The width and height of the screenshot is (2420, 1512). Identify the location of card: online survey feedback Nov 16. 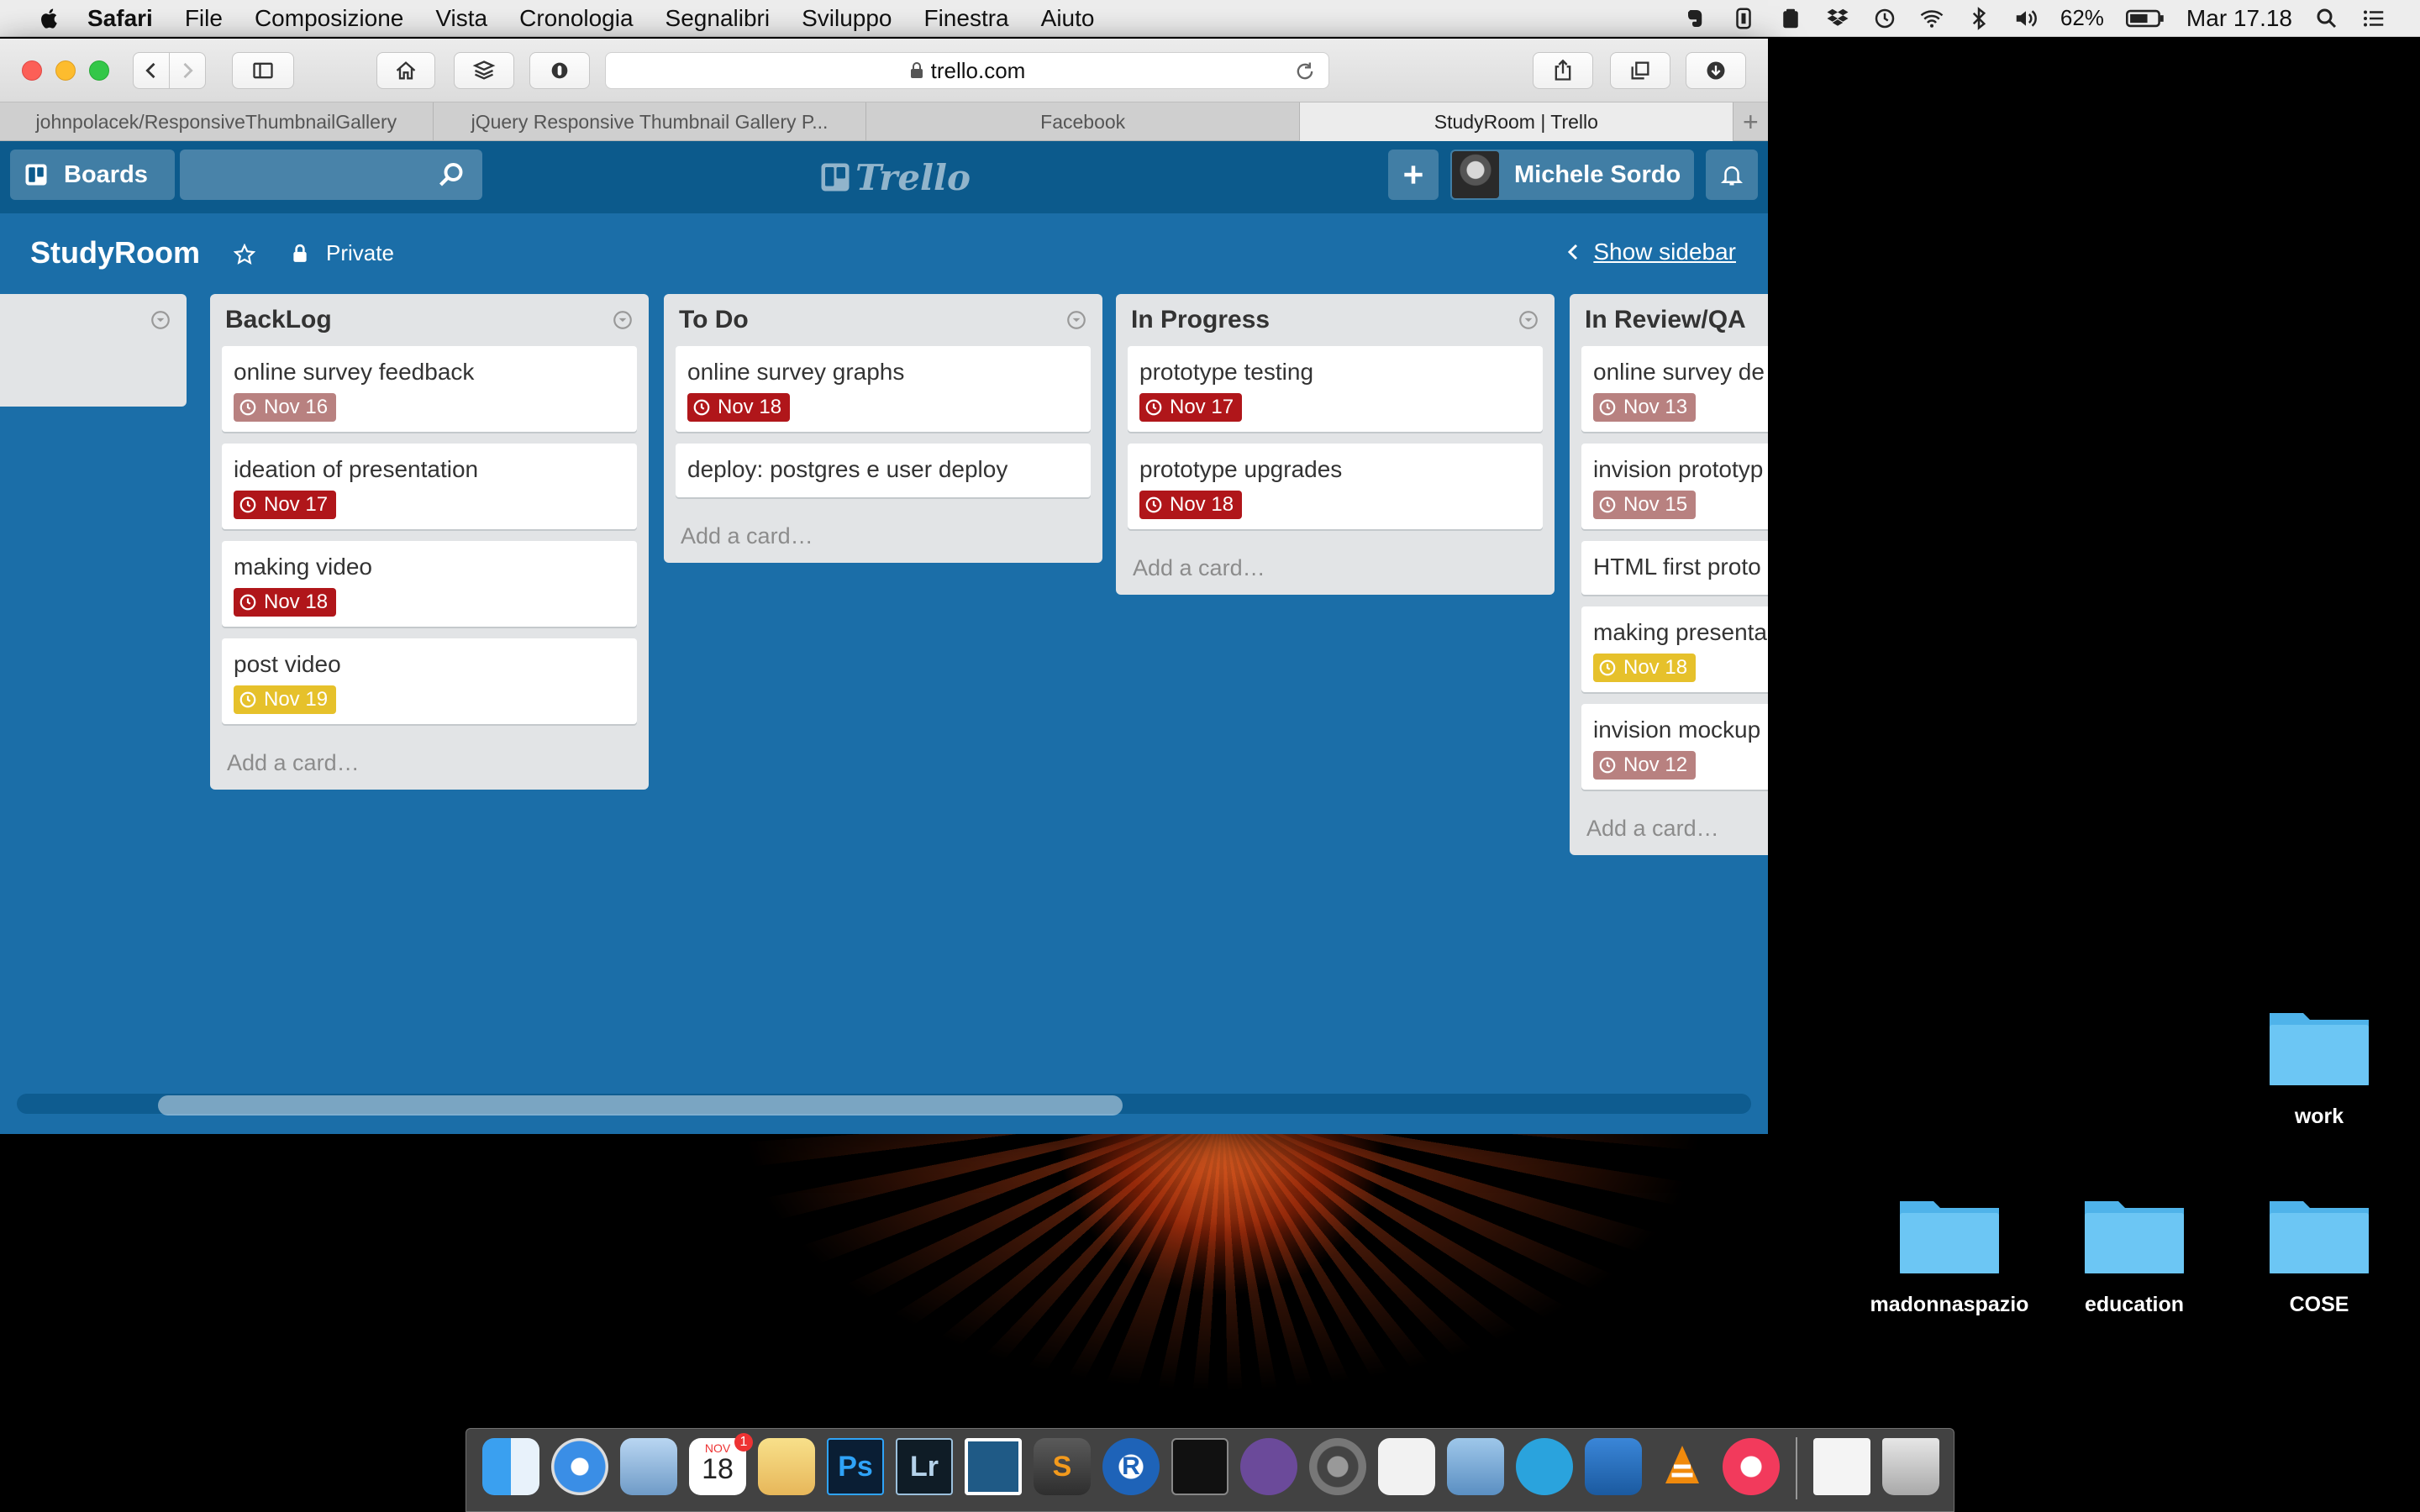
(429, 389).